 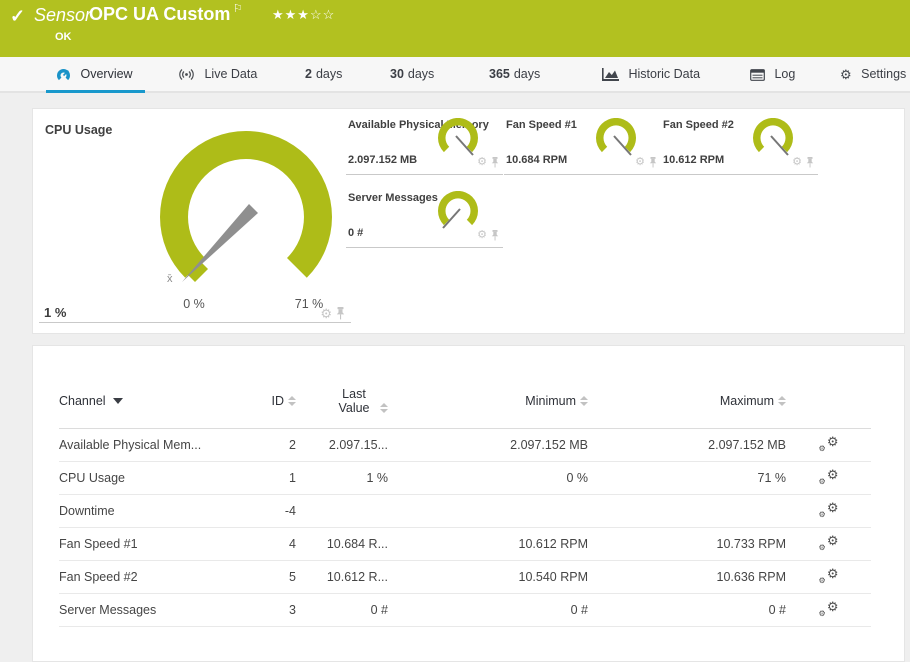 I want to click on gauge-icon, so click(x=63, y=74).